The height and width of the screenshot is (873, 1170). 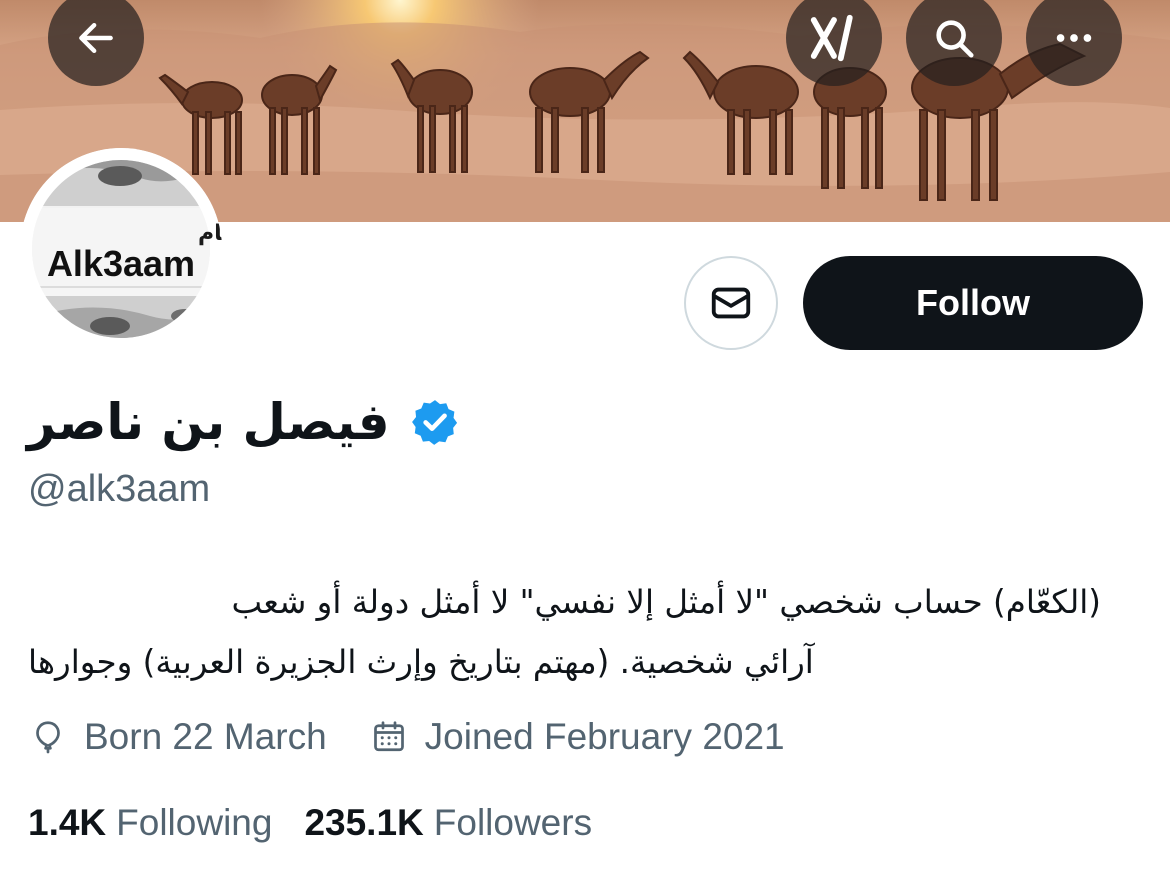 I want to click on arrow-left-icon, so click(x=96, y=38).